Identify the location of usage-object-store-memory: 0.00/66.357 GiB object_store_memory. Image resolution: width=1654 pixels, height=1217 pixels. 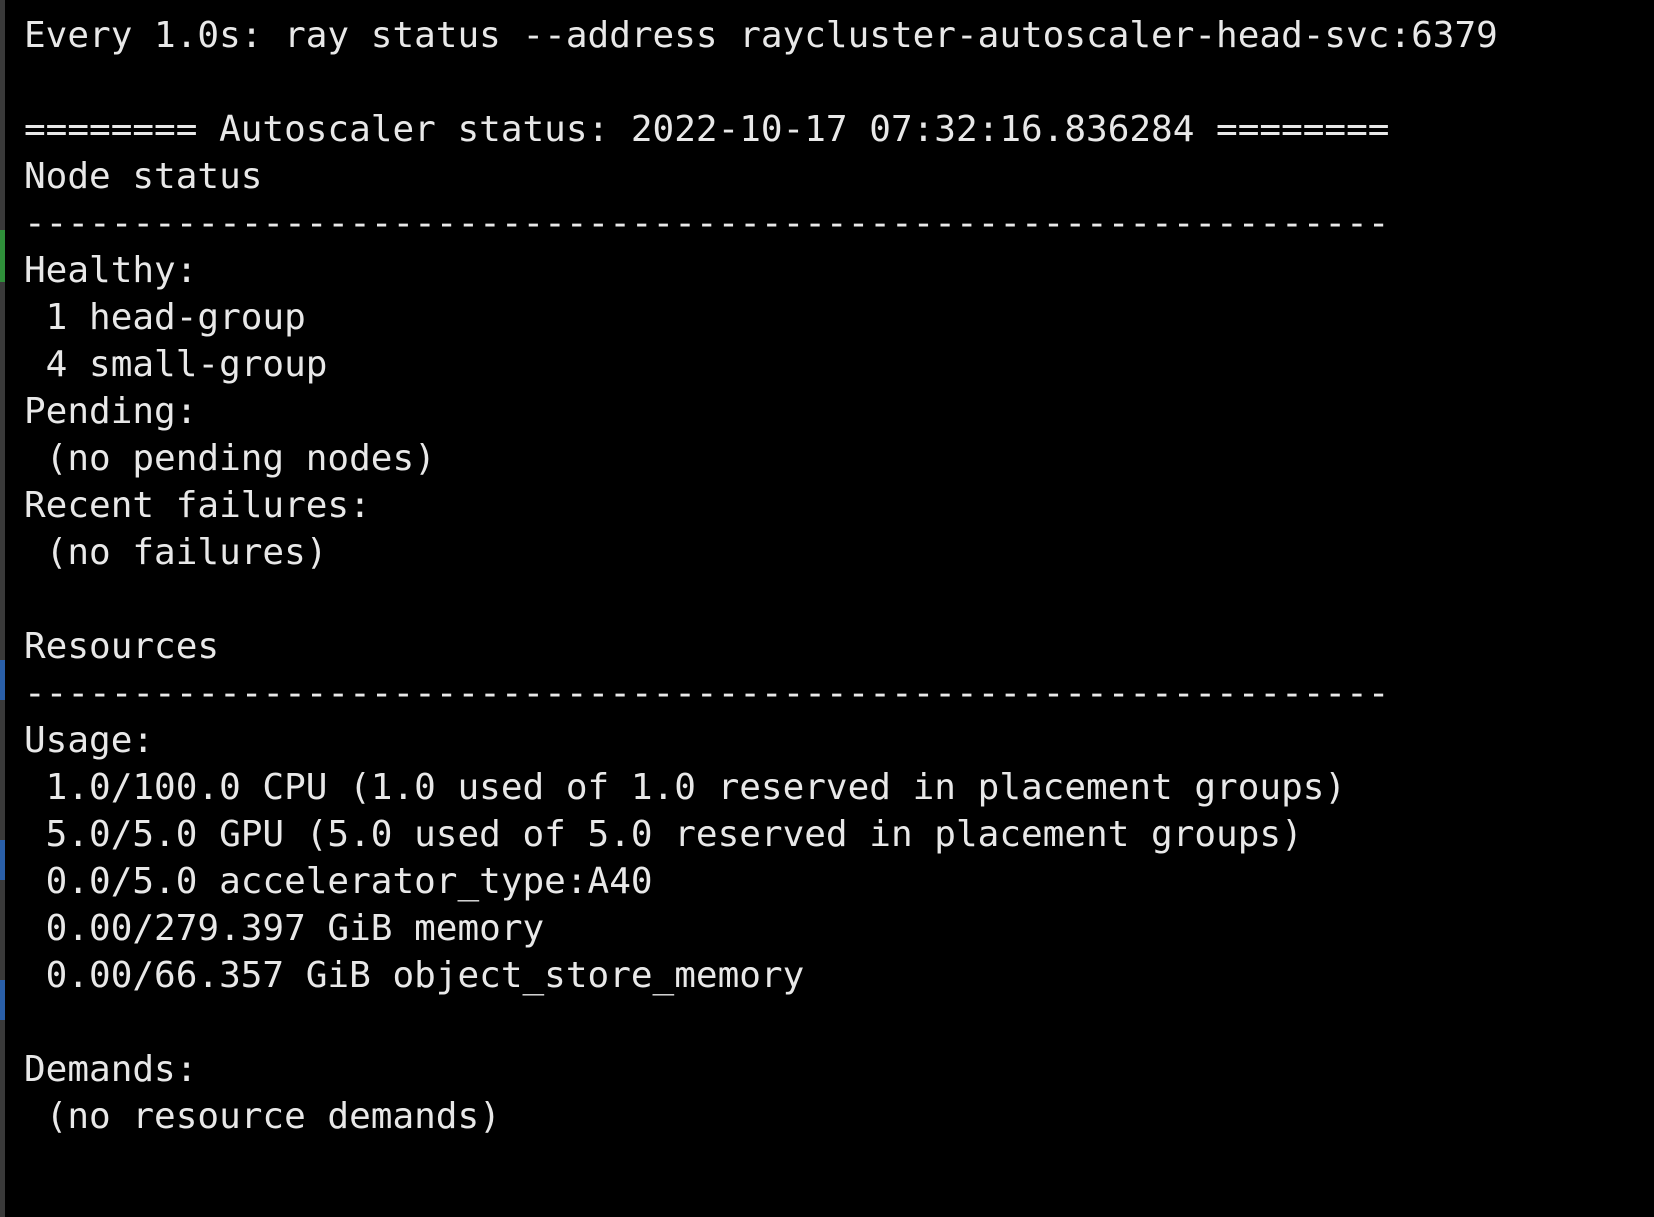
(414, 975).